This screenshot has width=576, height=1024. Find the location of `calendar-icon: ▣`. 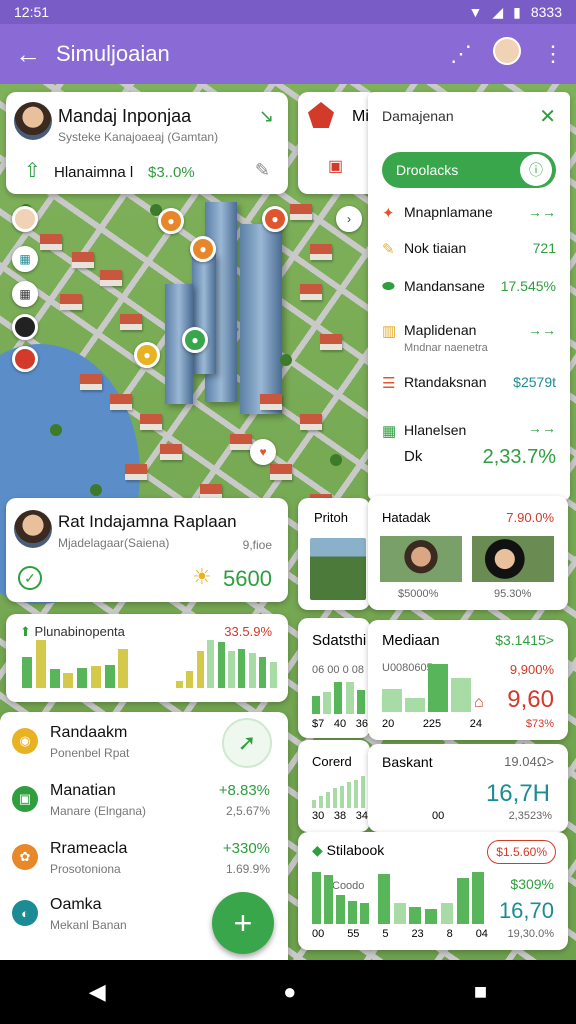

calendar-icon: ▣ is located at coordinates (336, 166).